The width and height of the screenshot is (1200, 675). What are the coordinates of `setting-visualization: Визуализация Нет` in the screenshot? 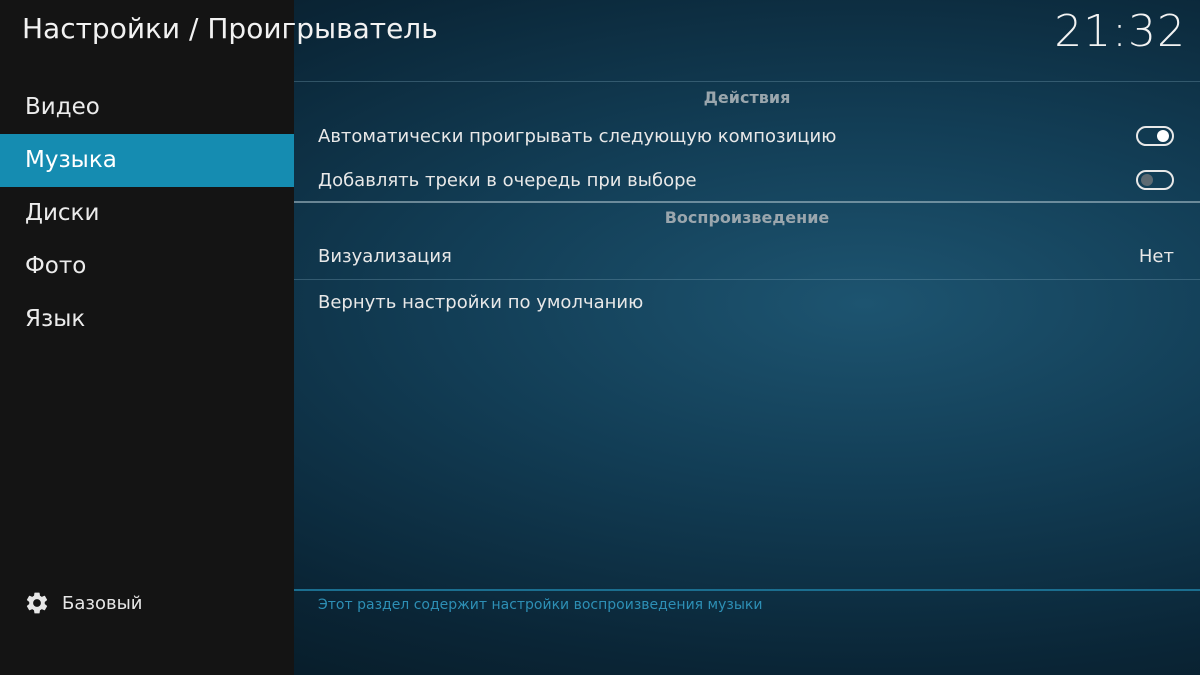 It's located at (746, 256).